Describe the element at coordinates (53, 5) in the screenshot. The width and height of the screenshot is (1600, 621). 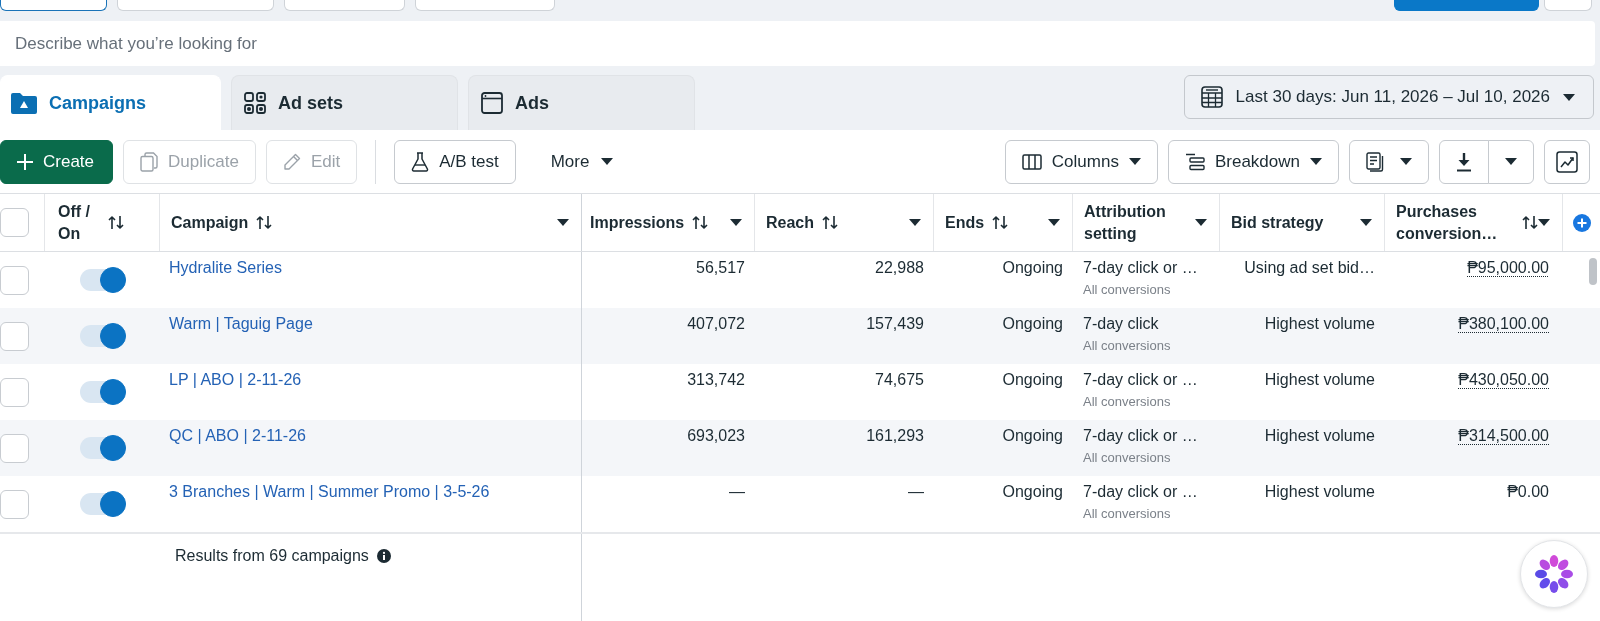
I see `toolbar-button` at that location.